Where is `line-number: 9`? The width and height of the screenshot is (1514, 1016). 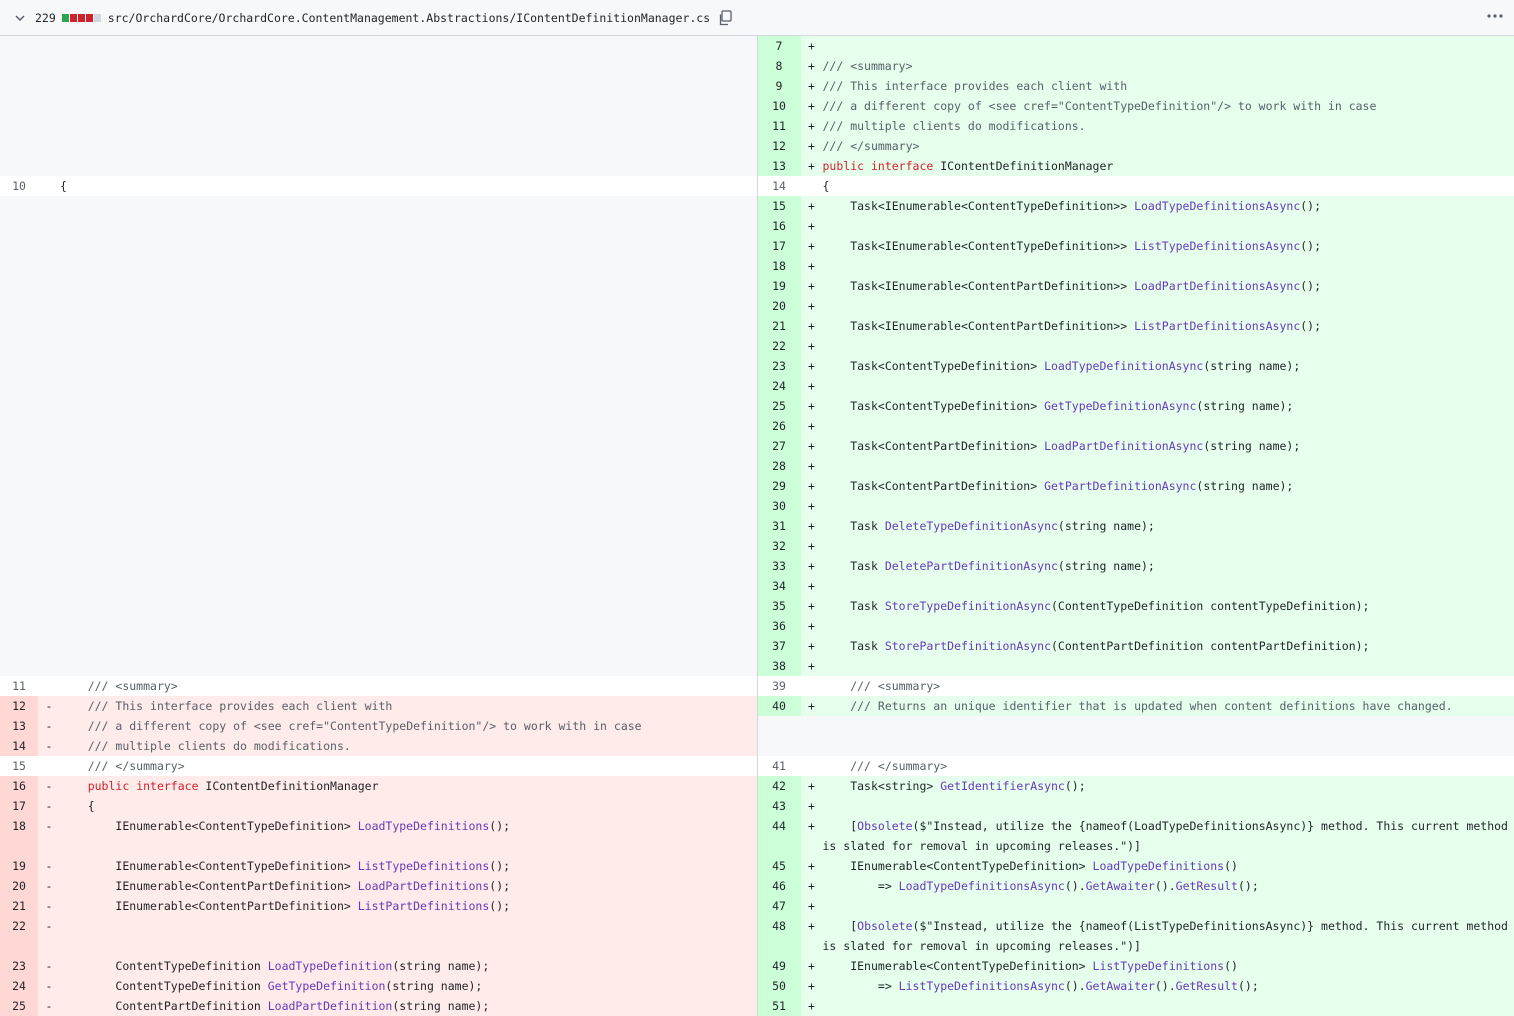
line-number: 9 is located at coordinates (779, 86).